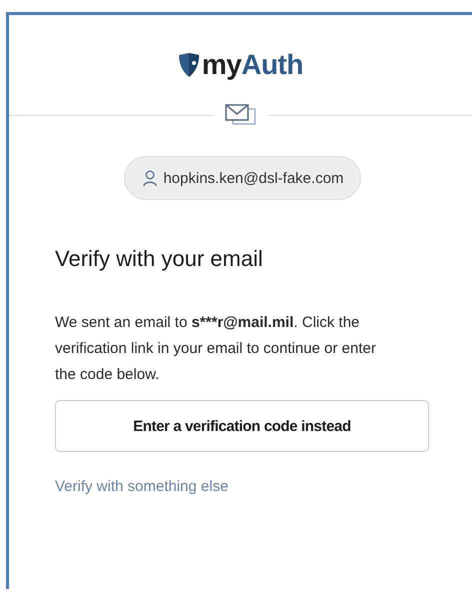 This screenshot has height=592, width=472. Describe the element at coordinates (216, 349) in the screenshot. I see `instructions-text: We sent an email to s***r@mail.mil. Click the verification link in your email to continue or enter the code below.` at that location.